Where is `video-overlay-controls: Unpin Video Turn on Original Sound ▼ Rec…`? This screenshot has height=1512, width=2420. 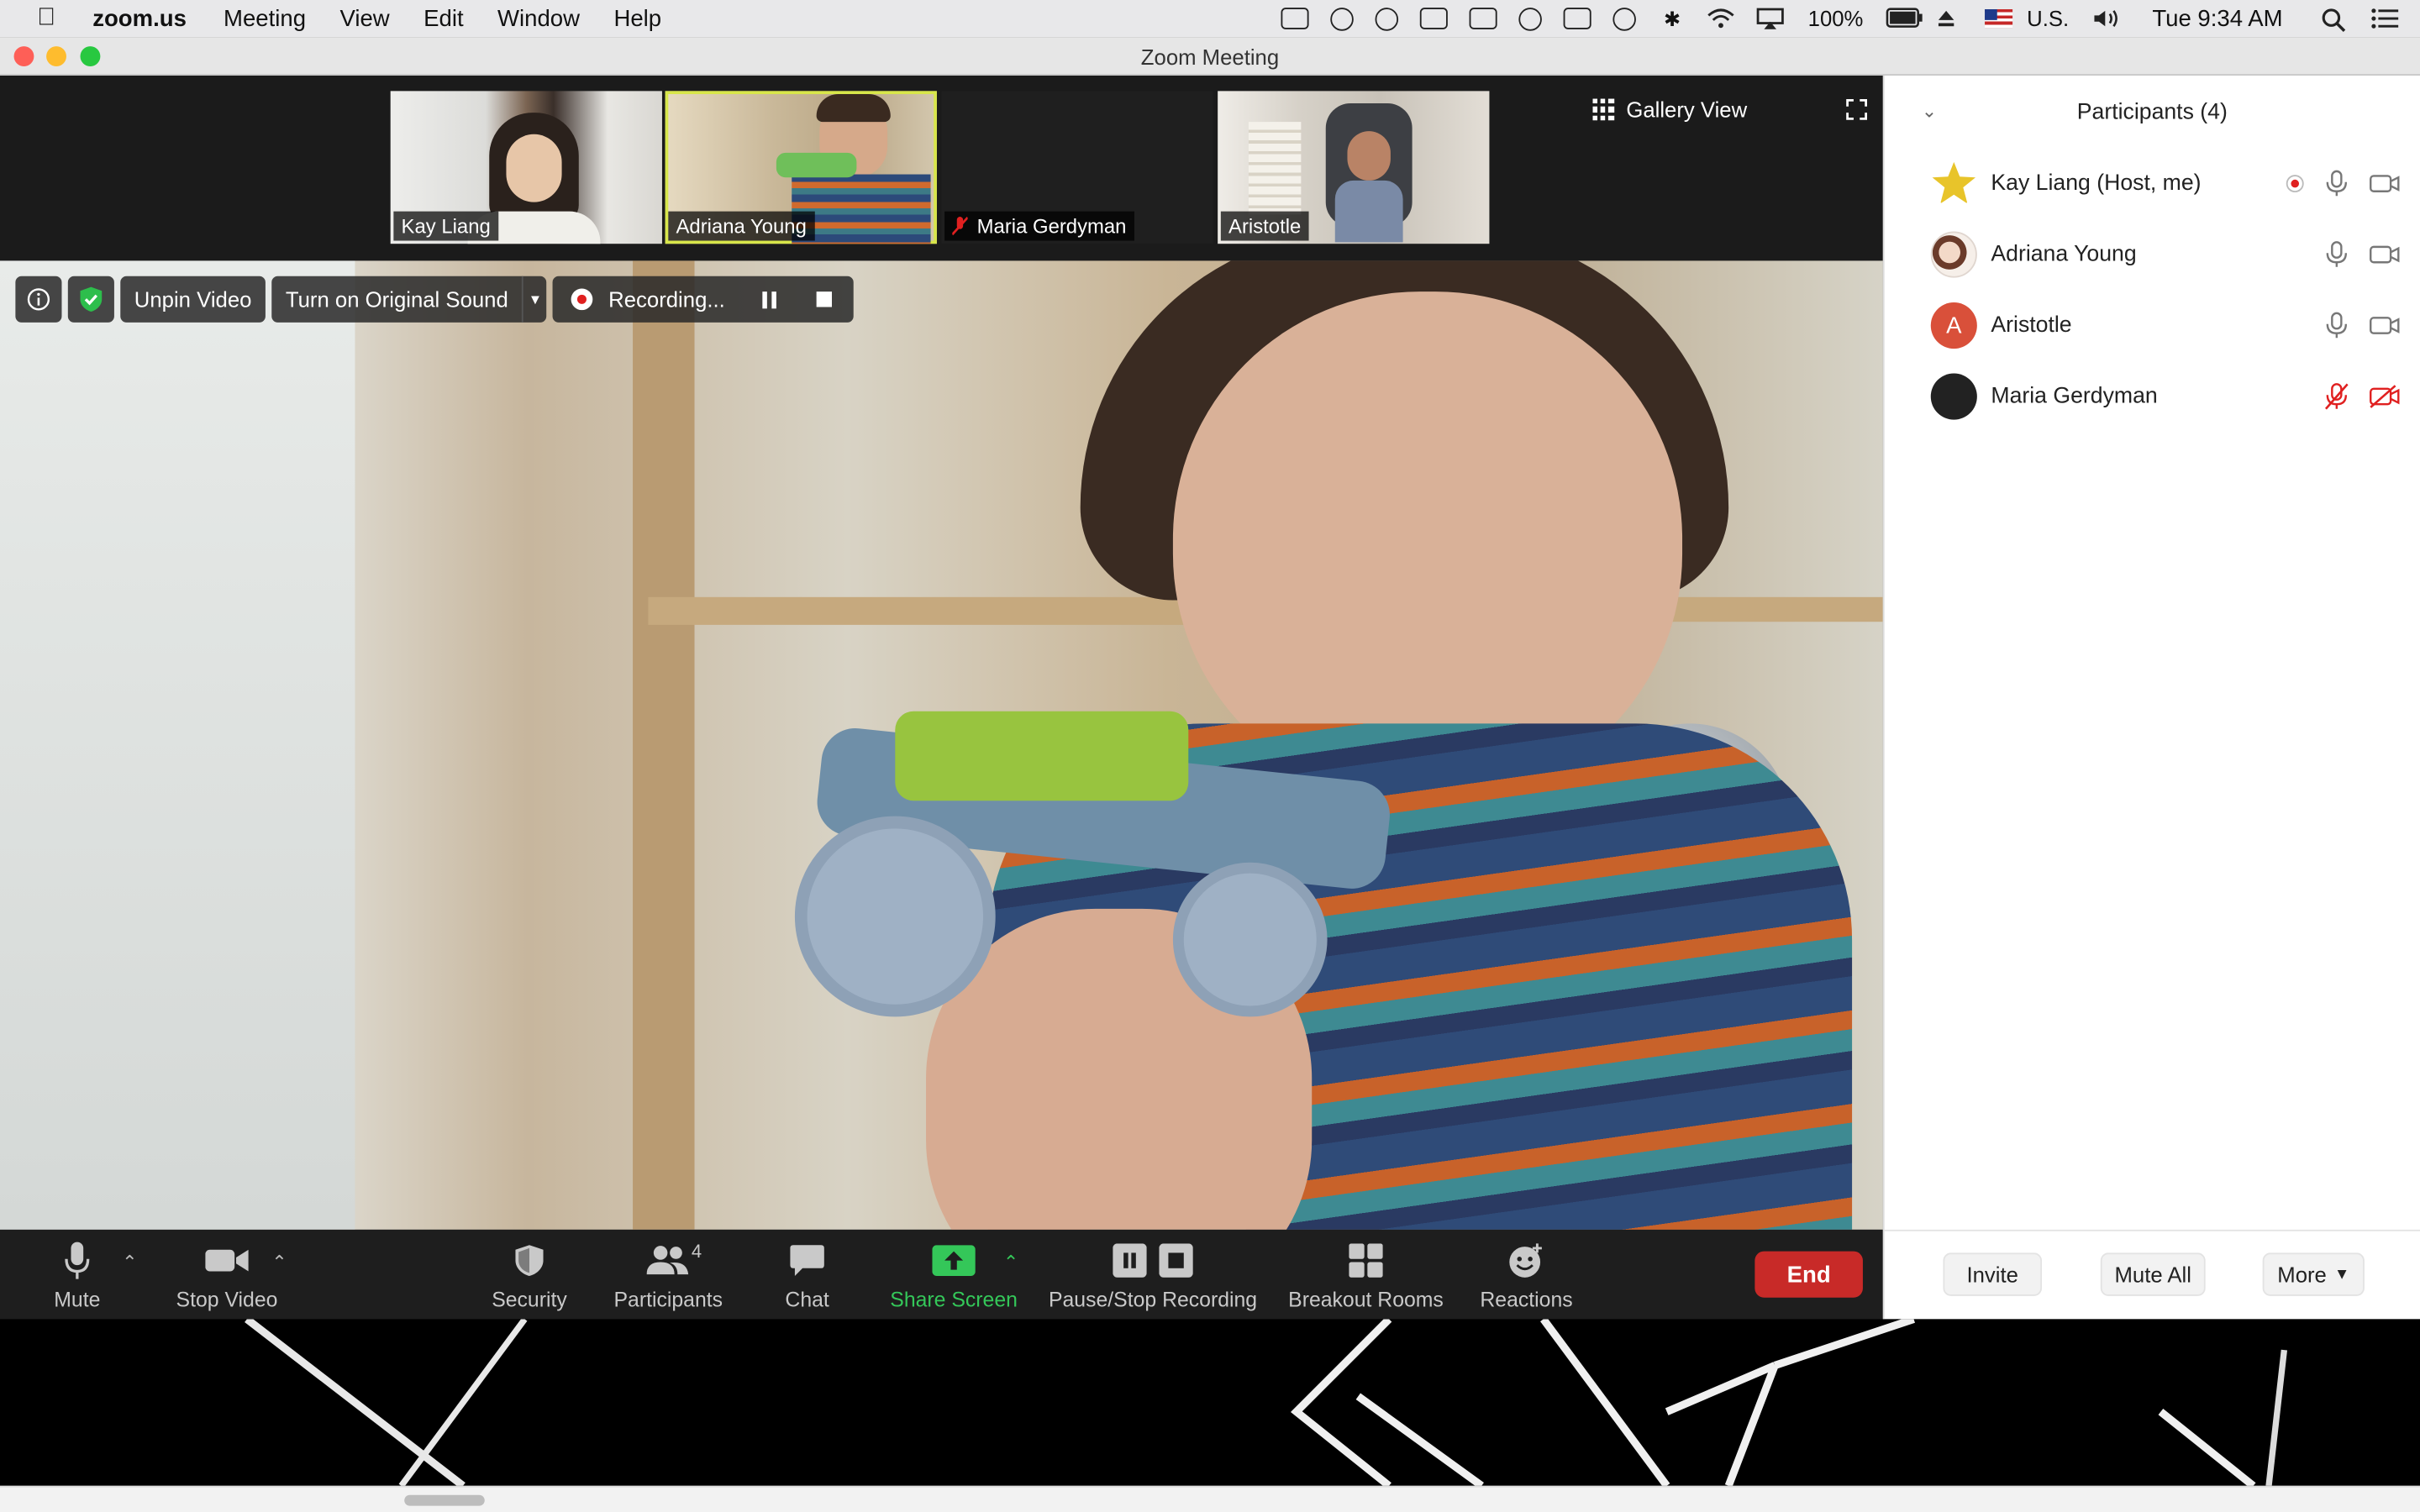
video-overlay-controls: Unpin Video Turn on Original Sound ▼ Rec… is located at coordinates (435, 299).